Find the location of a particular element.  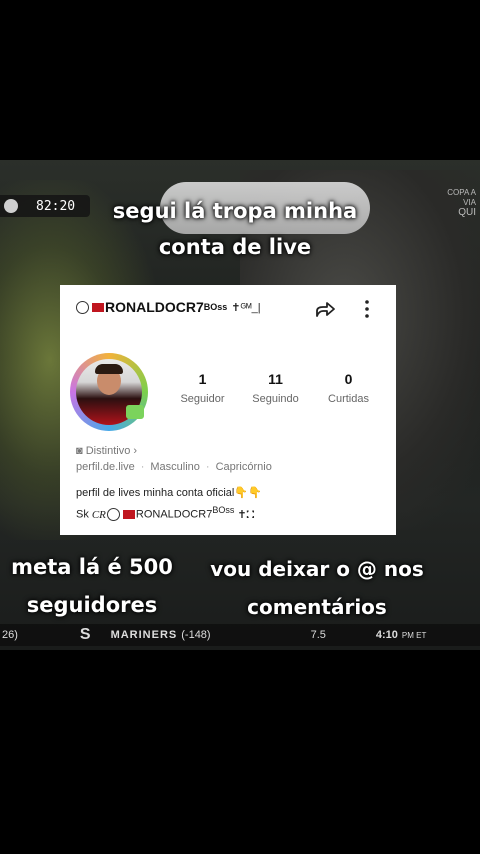

profile-header: RONALDOCR7 BOss ✝ᴳᴹ_| is located at coordinates (168, 307).